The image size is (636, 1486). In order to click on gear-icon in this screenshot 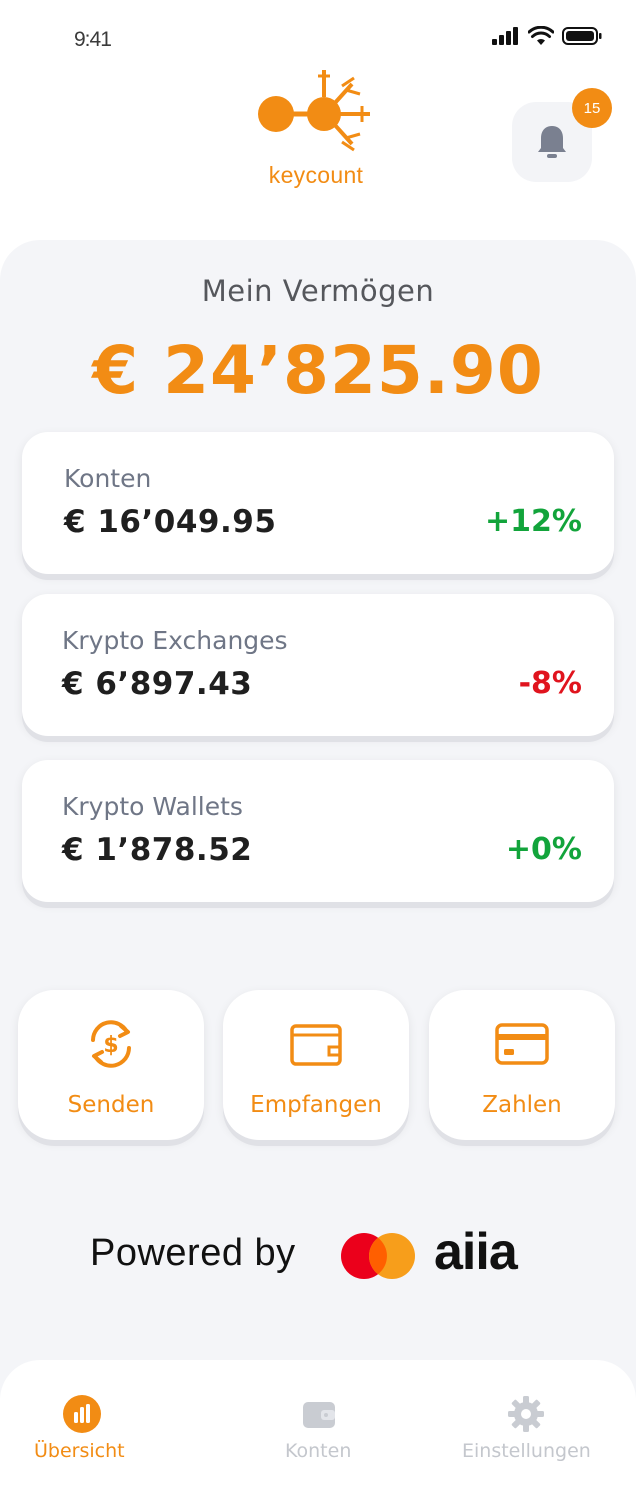, I will do `click(526, 1414)`.